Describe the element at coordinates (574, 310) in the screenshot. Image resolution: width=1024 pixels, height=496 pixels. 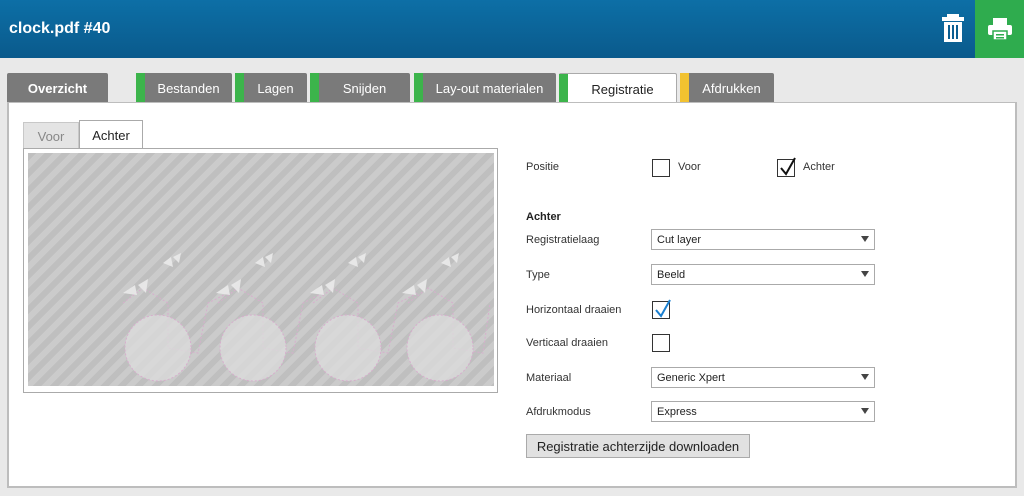
I see `horizontaal-label: Horizontaal draaien` at that location.